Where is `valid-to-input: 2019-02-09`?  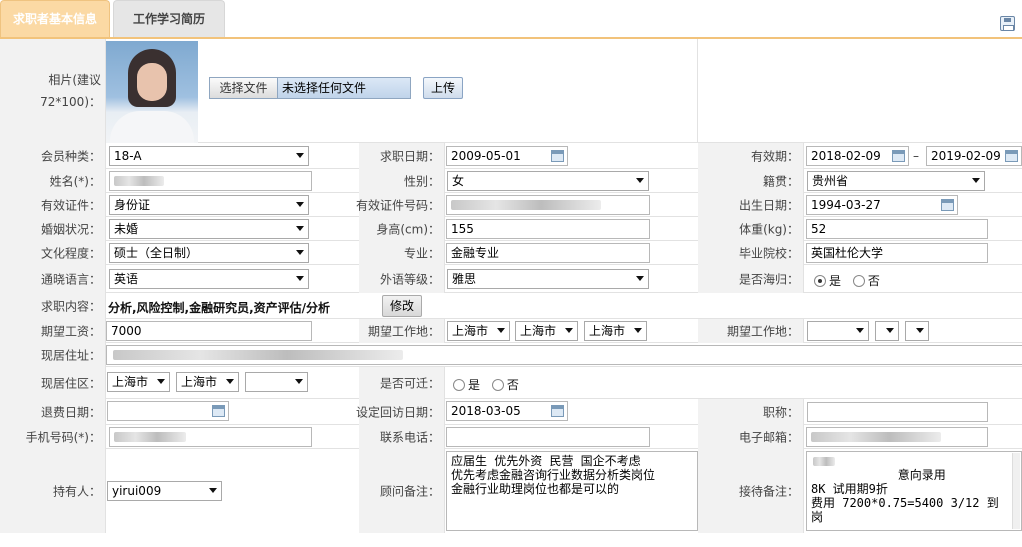 valid-to-input: 2019-02-09 is located at coordinates (974, 156).